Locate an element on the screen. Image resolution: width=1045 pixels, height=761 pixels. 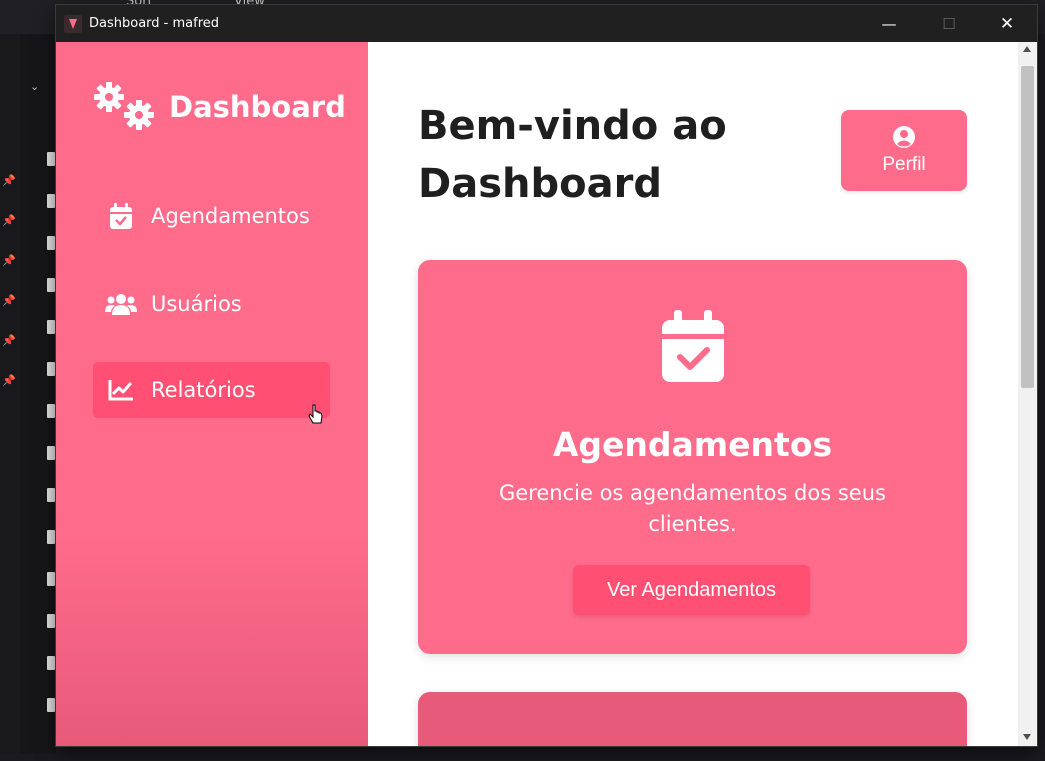
gears-icon is located at coordinates (125, 107).